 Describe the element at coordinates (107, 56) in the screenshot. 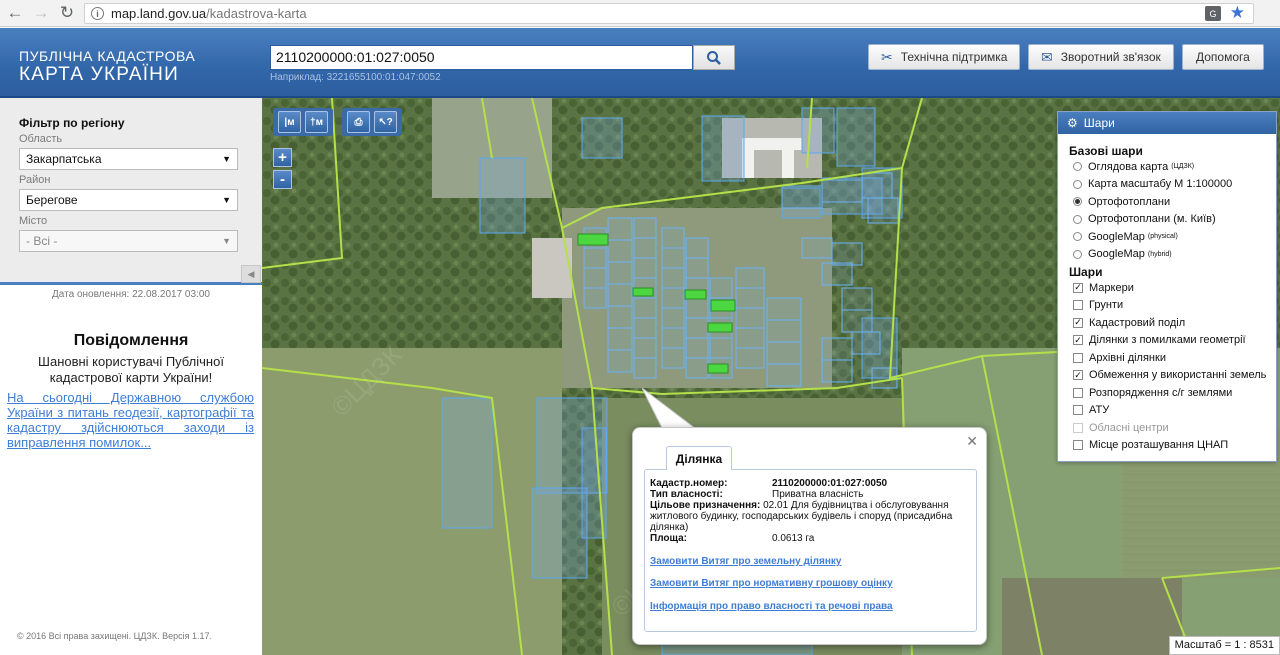

I see `brand-line1: ПУБЛІЧНА КАДАСТРОВА` at that location.